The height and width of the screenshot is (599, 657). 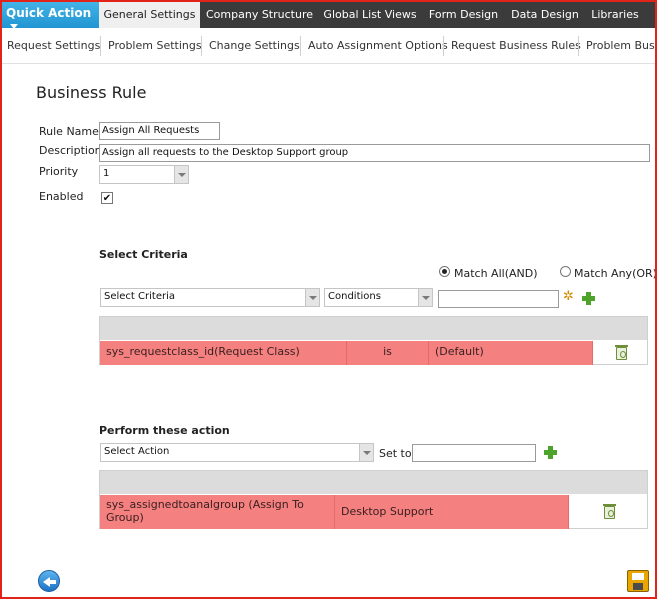 What do you see at coordinates (237, 452) in the screenshot?
I see `select-action-dropdown: Select Action` at bounding box center [237, 452].